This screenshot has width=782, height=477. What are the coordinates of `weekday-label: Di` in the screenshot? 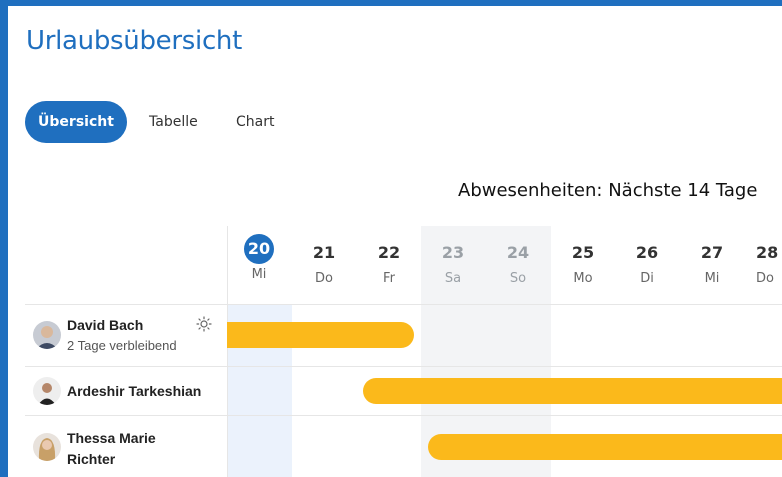 It's located at (647, 278).